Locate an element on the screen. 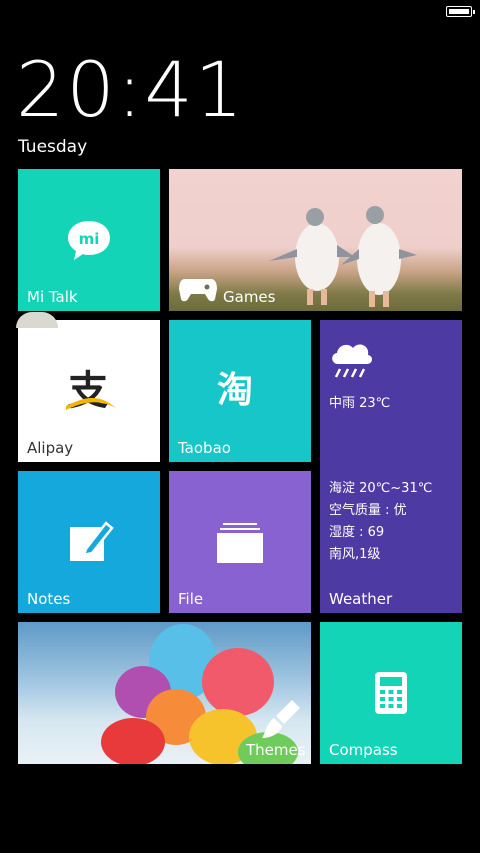 The width and height of the screenshot is (480, 853). folder-icon is located at coordinates (240, 543).